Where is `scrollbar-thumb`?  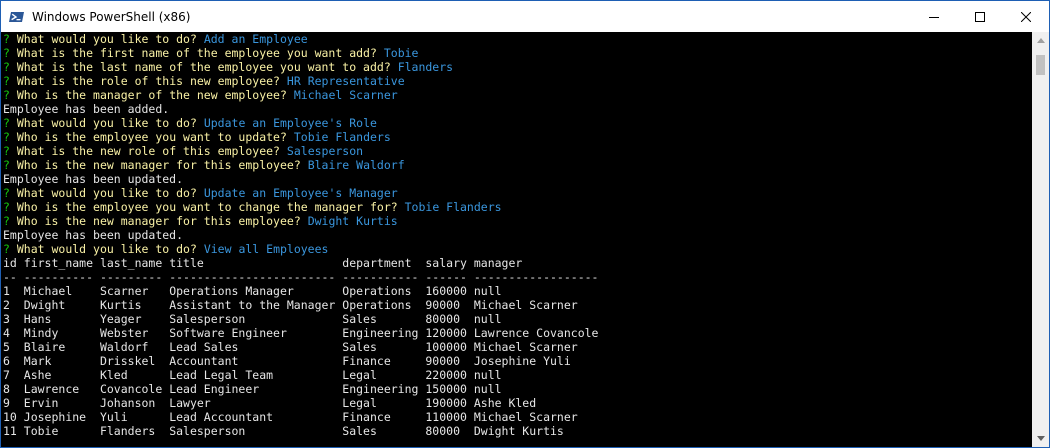 scrollbar-thumb is located at coordinates (1040, 65).